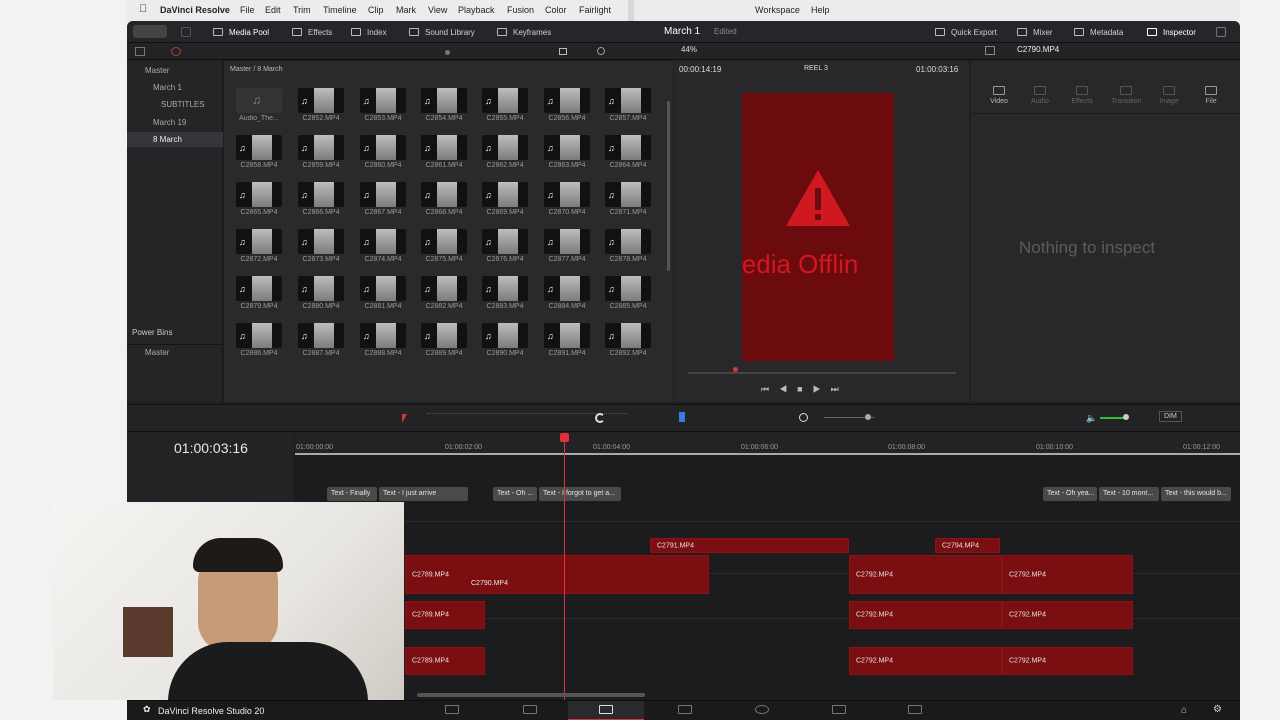 This screenshot has width=1280, height=720. What do you see at coordinates (1112, 418) in the screenshot?
I see `volume-slider` at bounding box center [1112, 418].